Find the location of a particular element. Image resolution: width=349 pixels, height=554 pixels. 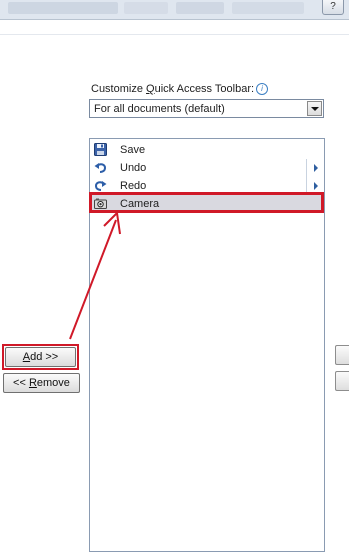

qat-scope-select: For all documents (default) is located at coordinates (206, 108).